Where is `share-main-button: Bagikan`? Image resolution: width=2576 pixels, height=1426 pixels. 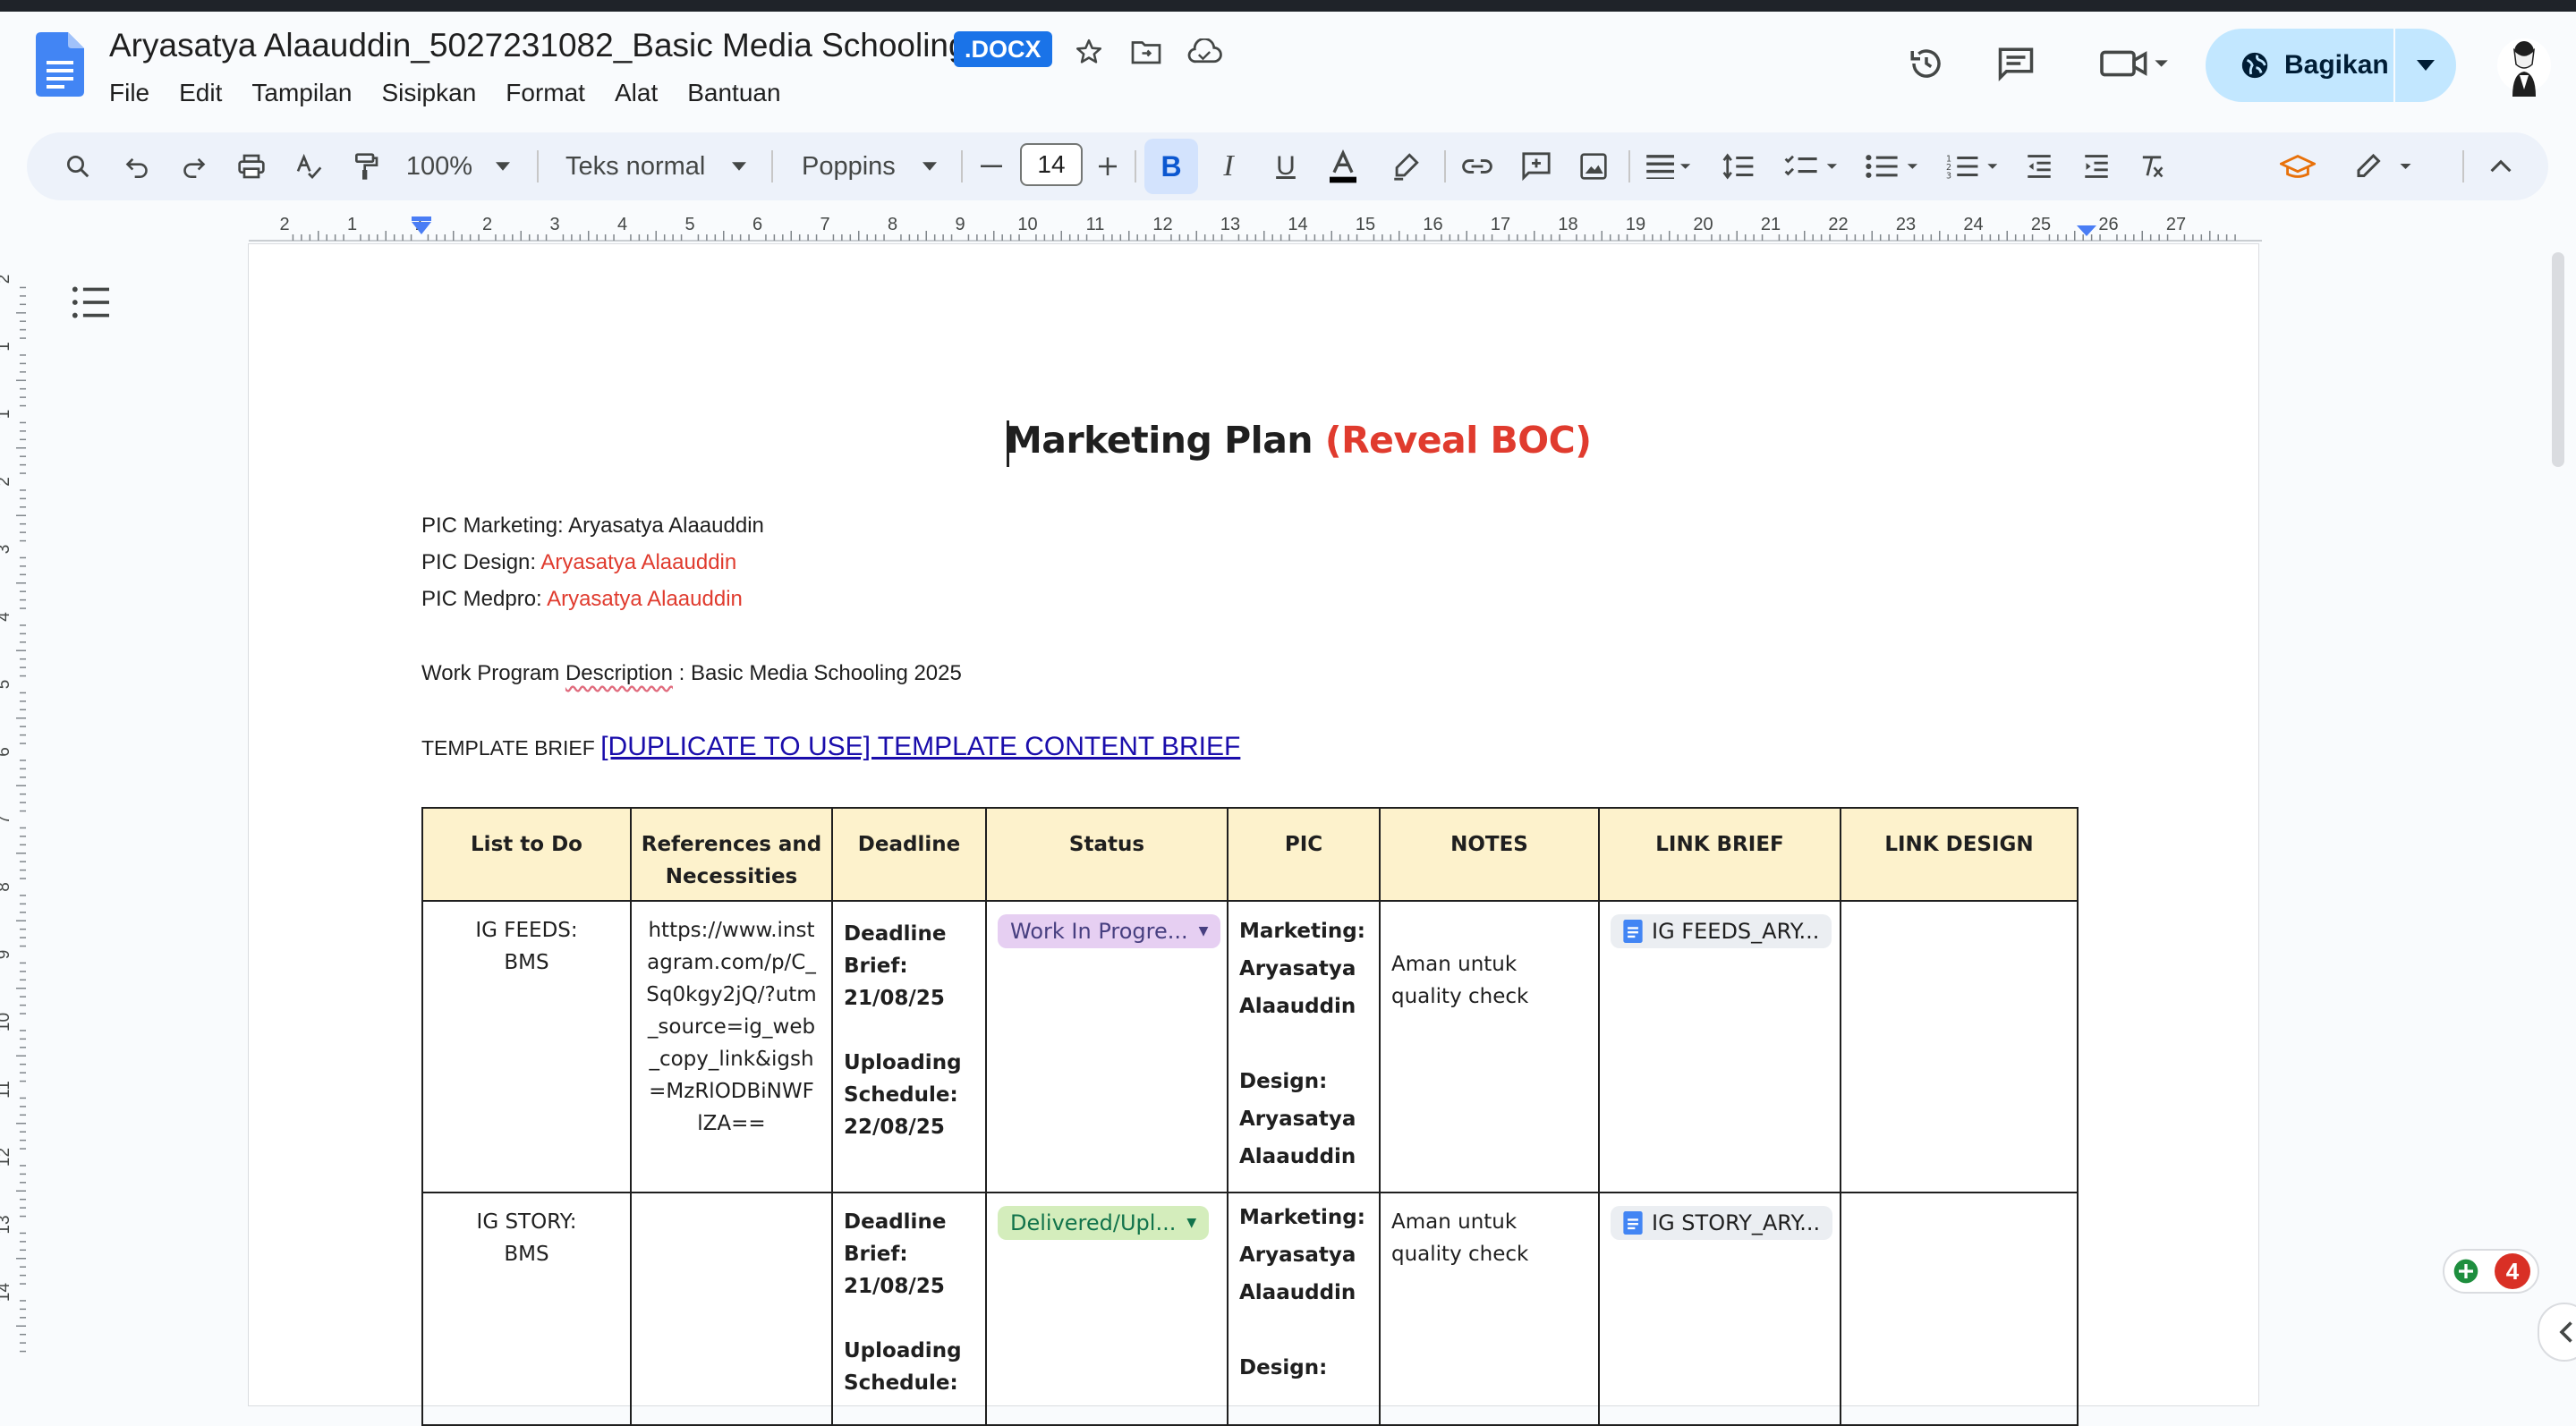 share-main-button: Bagikan is located at coordinates (2299, 65).